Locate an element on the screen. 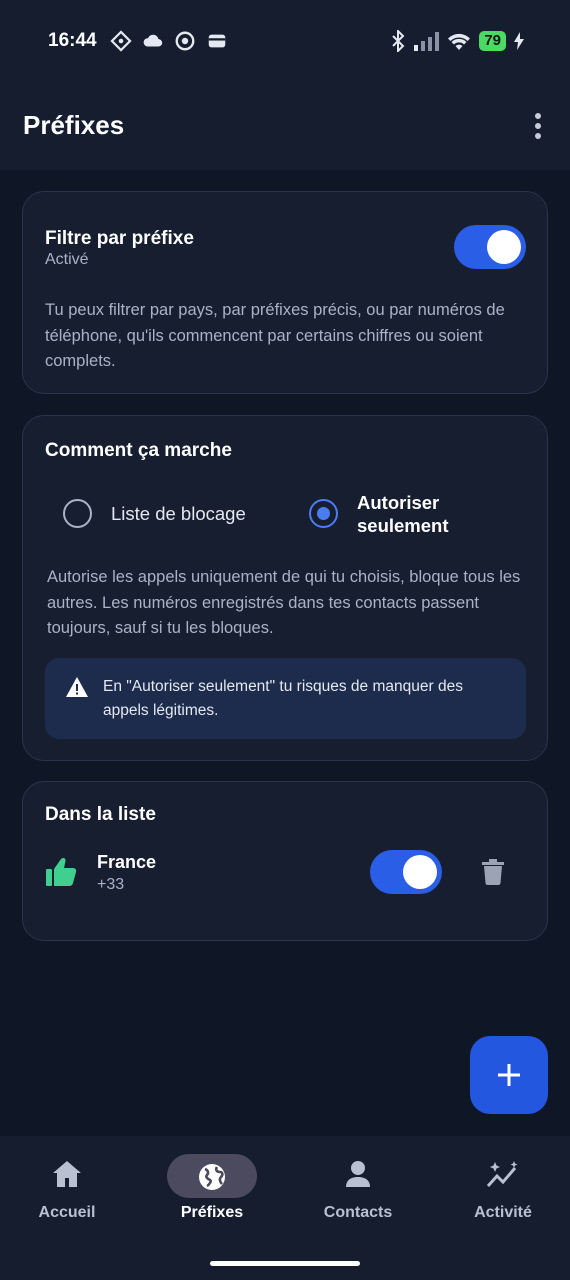 The height and width of the screenshot is (1280, 570). thumb-up-icon is located at coordinates (61, 871).